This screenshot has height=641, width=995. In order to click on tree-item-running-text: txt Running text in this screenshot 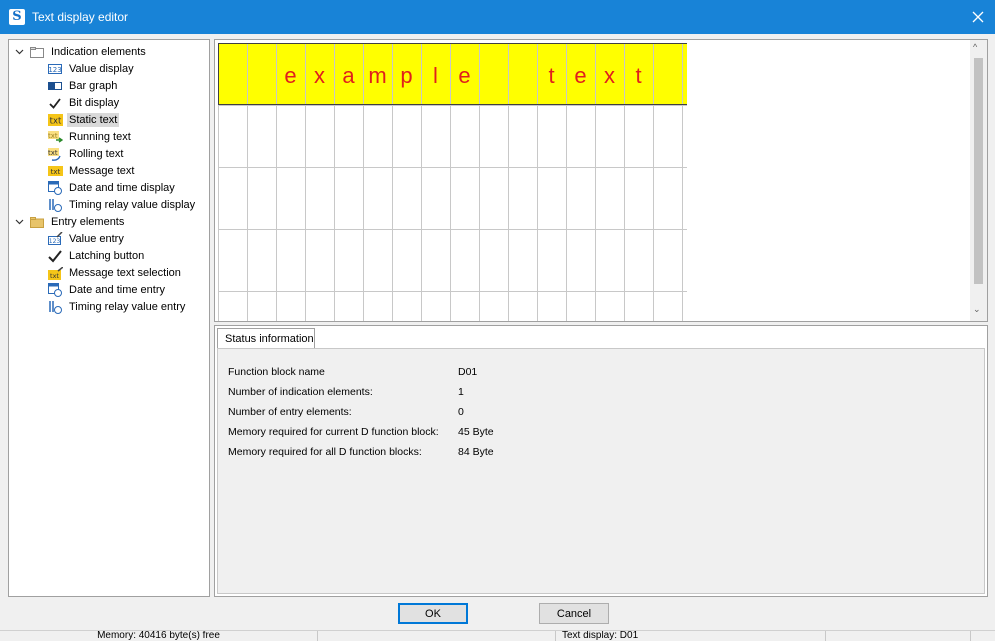, I will do `click(90, 137)`.